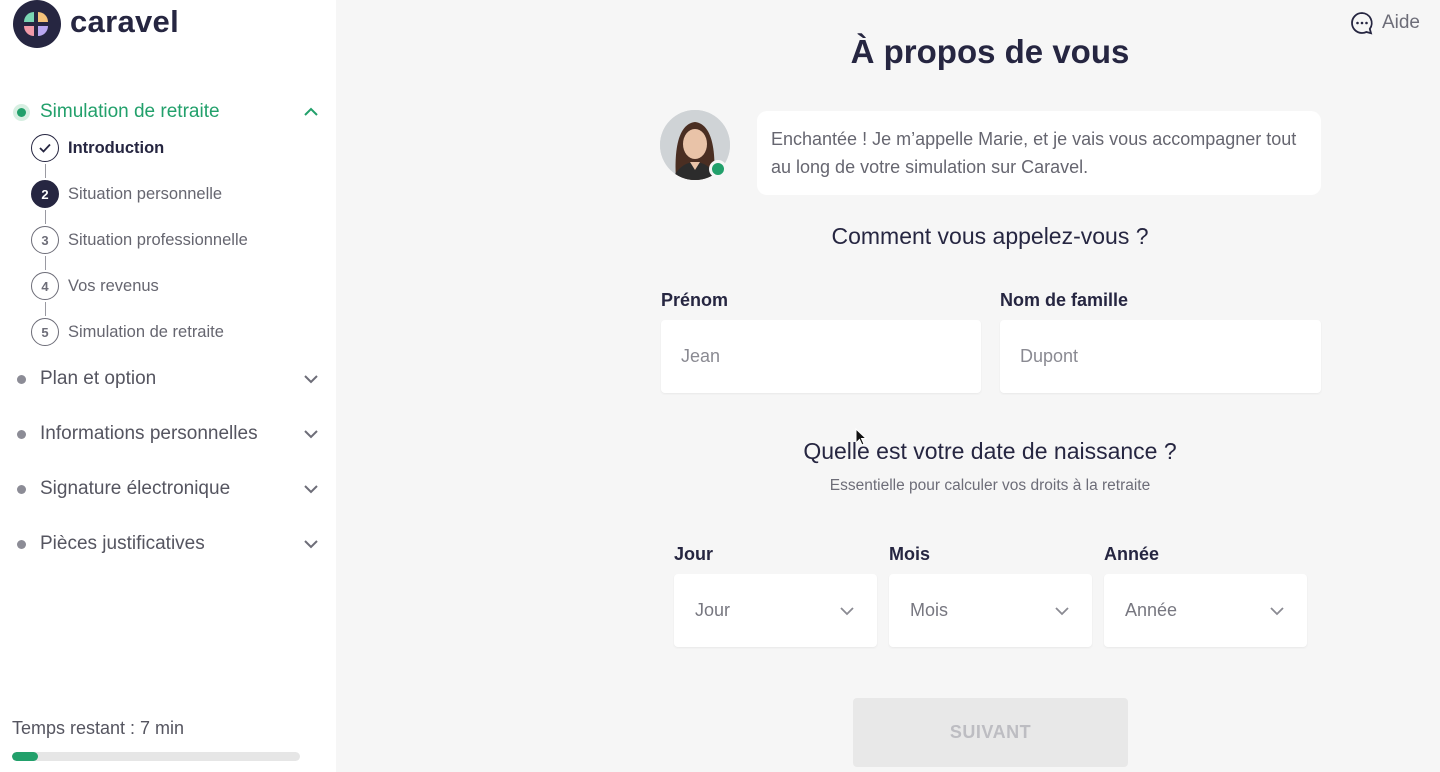 This screenshot has width=1440, height=772. I want to click on step-number: 3, so click(45, 240).